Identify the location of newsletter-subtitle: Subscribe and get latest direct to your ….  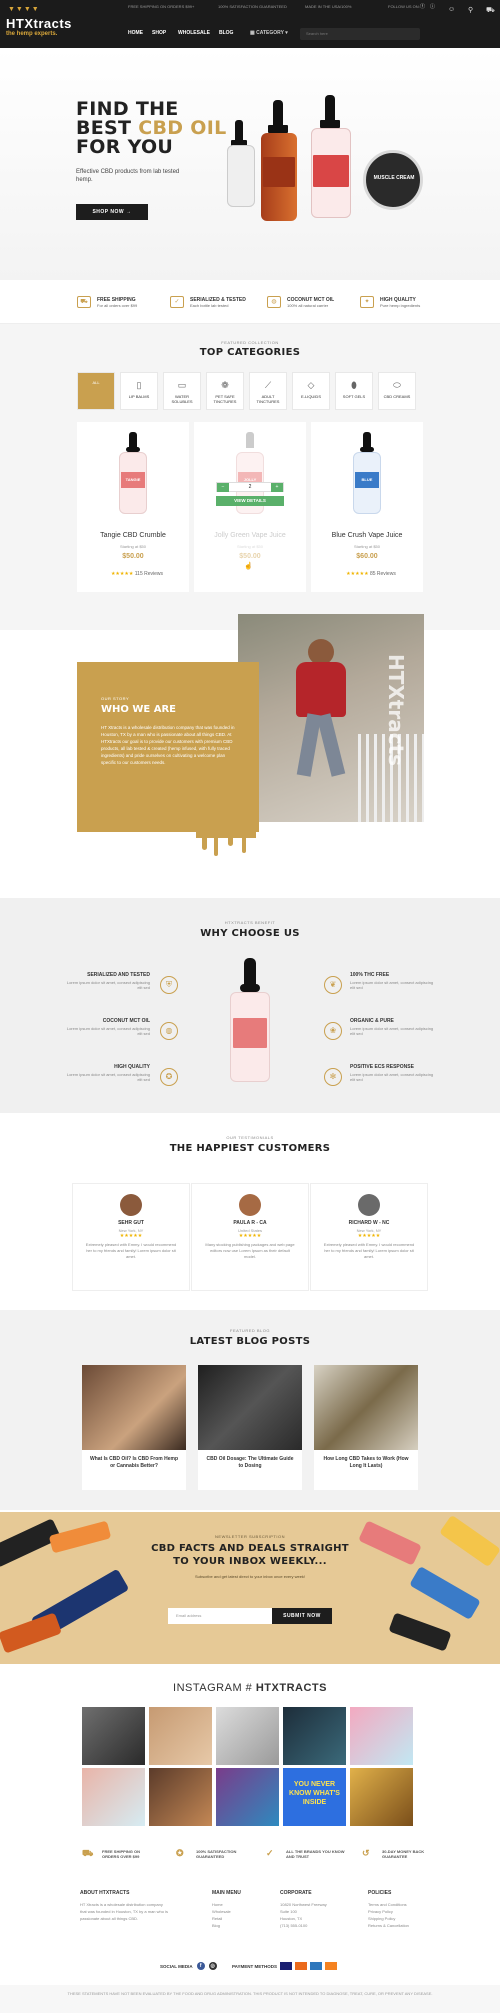
(250, 1576).